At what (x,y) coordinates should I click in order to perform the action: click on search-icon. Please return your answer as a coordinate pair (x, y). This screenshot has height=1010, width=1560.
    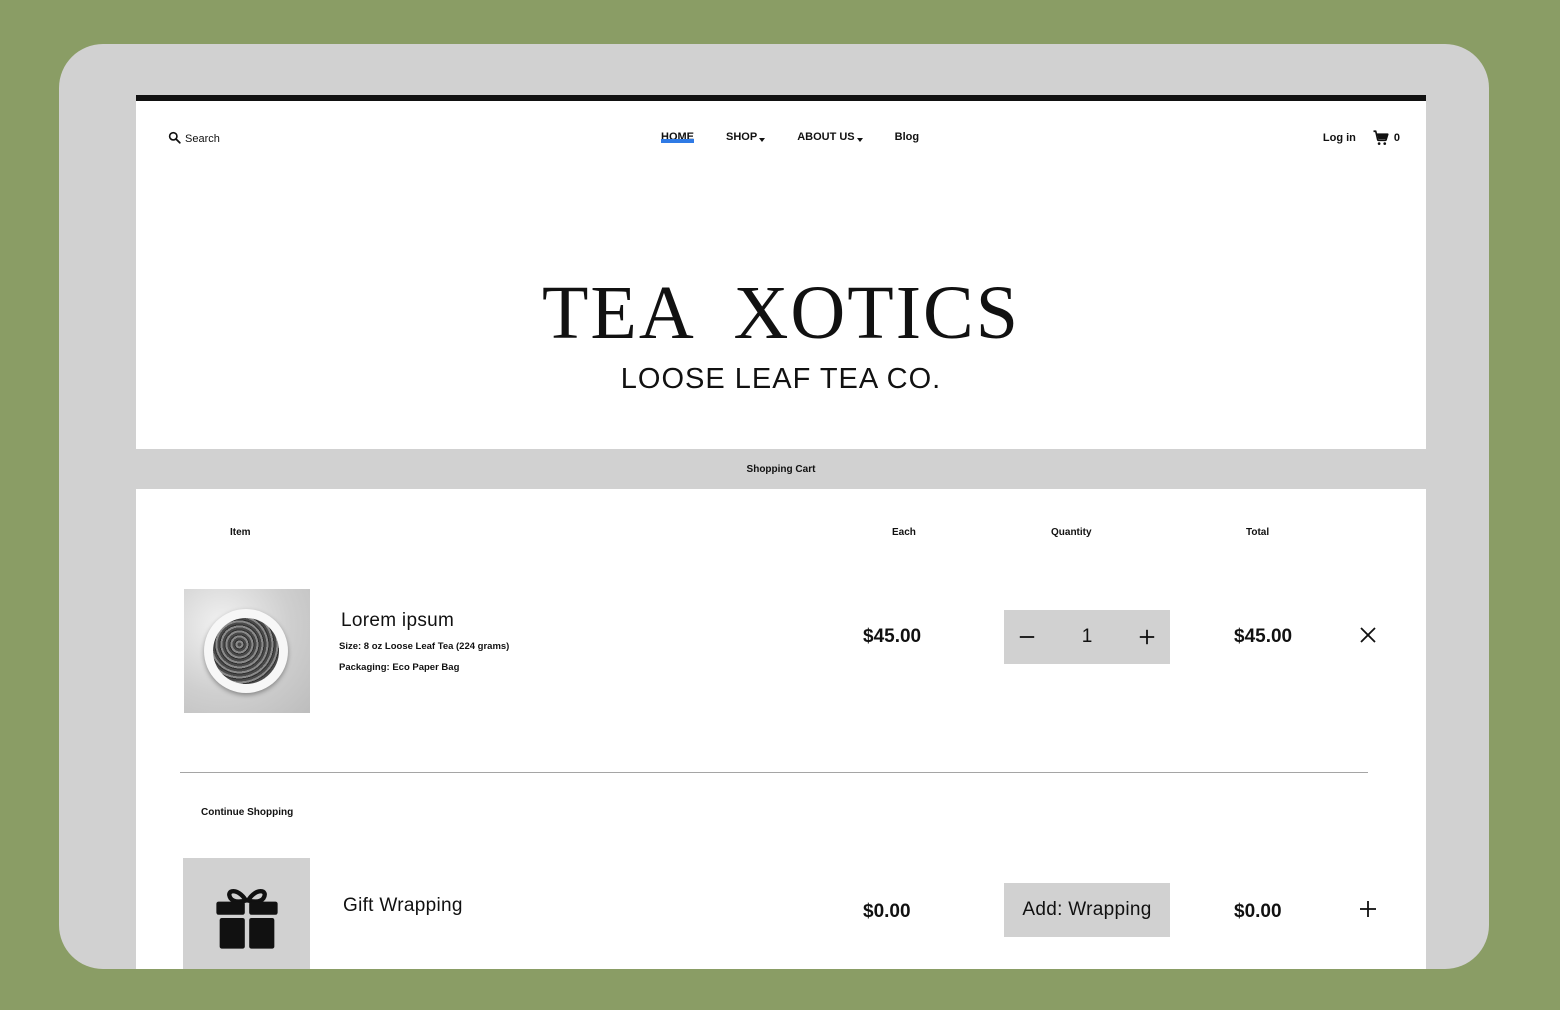
    Looking at the image, I should click on (174, 139).